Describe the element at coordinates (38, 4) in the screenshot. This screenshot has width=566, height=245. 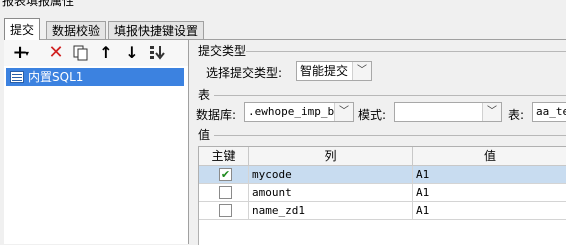
I see `window-title: 报表填报属性` at that location.